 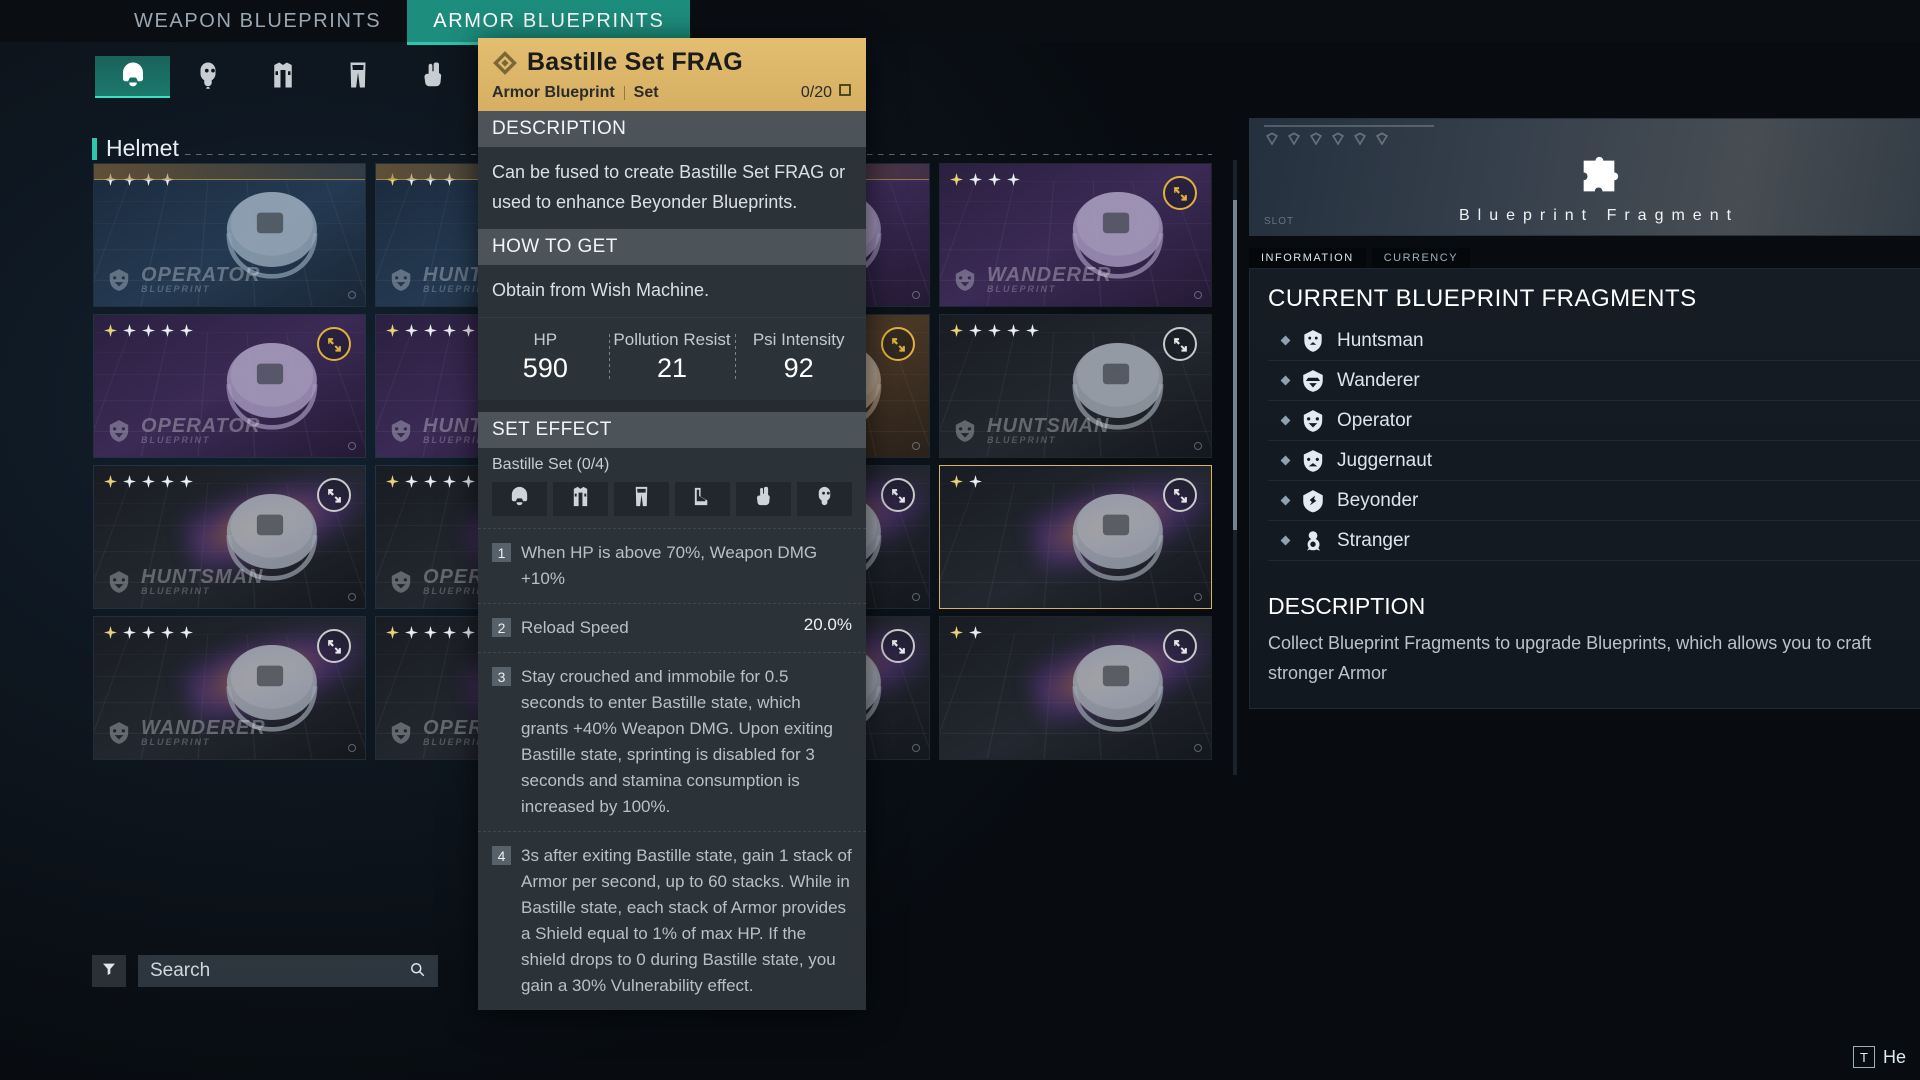 What do you see at coordinates (1584, 258) in the screenshot?
I see `right-panel-tabs: INFORMATION CURRENCY` at bounding box center [1584, 258].